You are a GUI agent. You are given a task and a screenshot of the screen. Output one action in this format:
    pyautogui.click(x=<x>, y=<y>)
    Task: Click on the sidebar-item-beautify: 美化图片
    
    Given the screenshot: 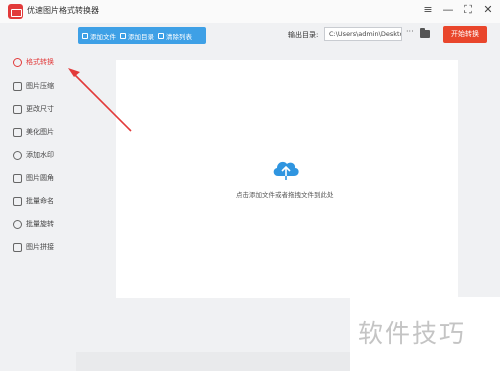 What is the action you would take?
    pyautogui.click(x=33, y=132)
    